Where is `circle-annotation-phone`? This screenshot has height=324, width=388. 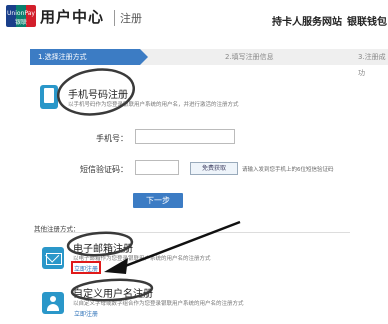 circle-annotation-phone is located at coordinates (96, 92).